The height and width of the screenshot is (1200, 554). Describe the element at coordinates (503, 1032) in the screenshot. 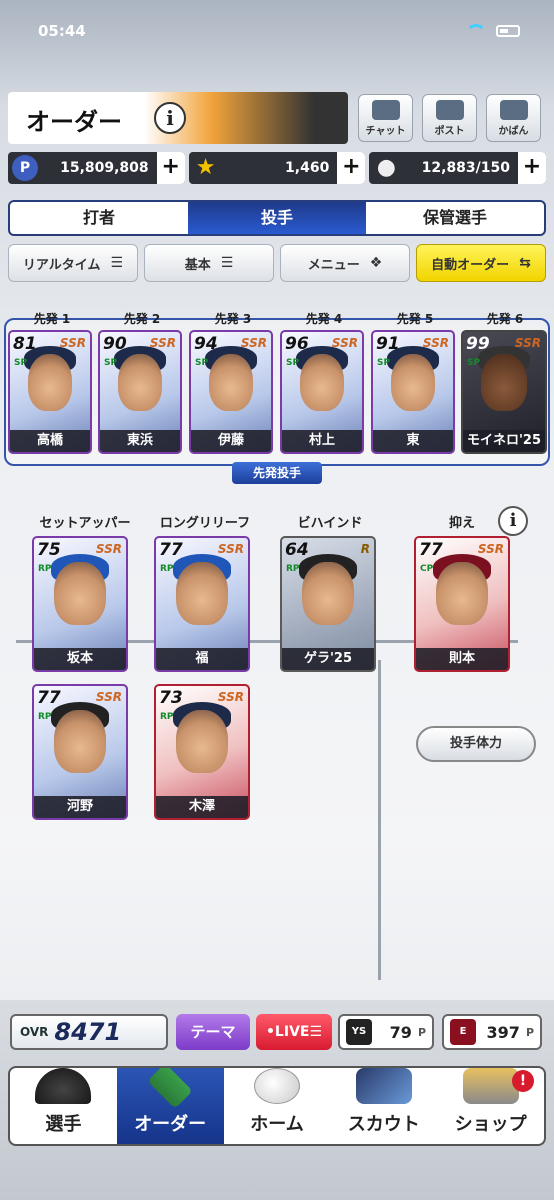

I see `points-value: 397` at that location.